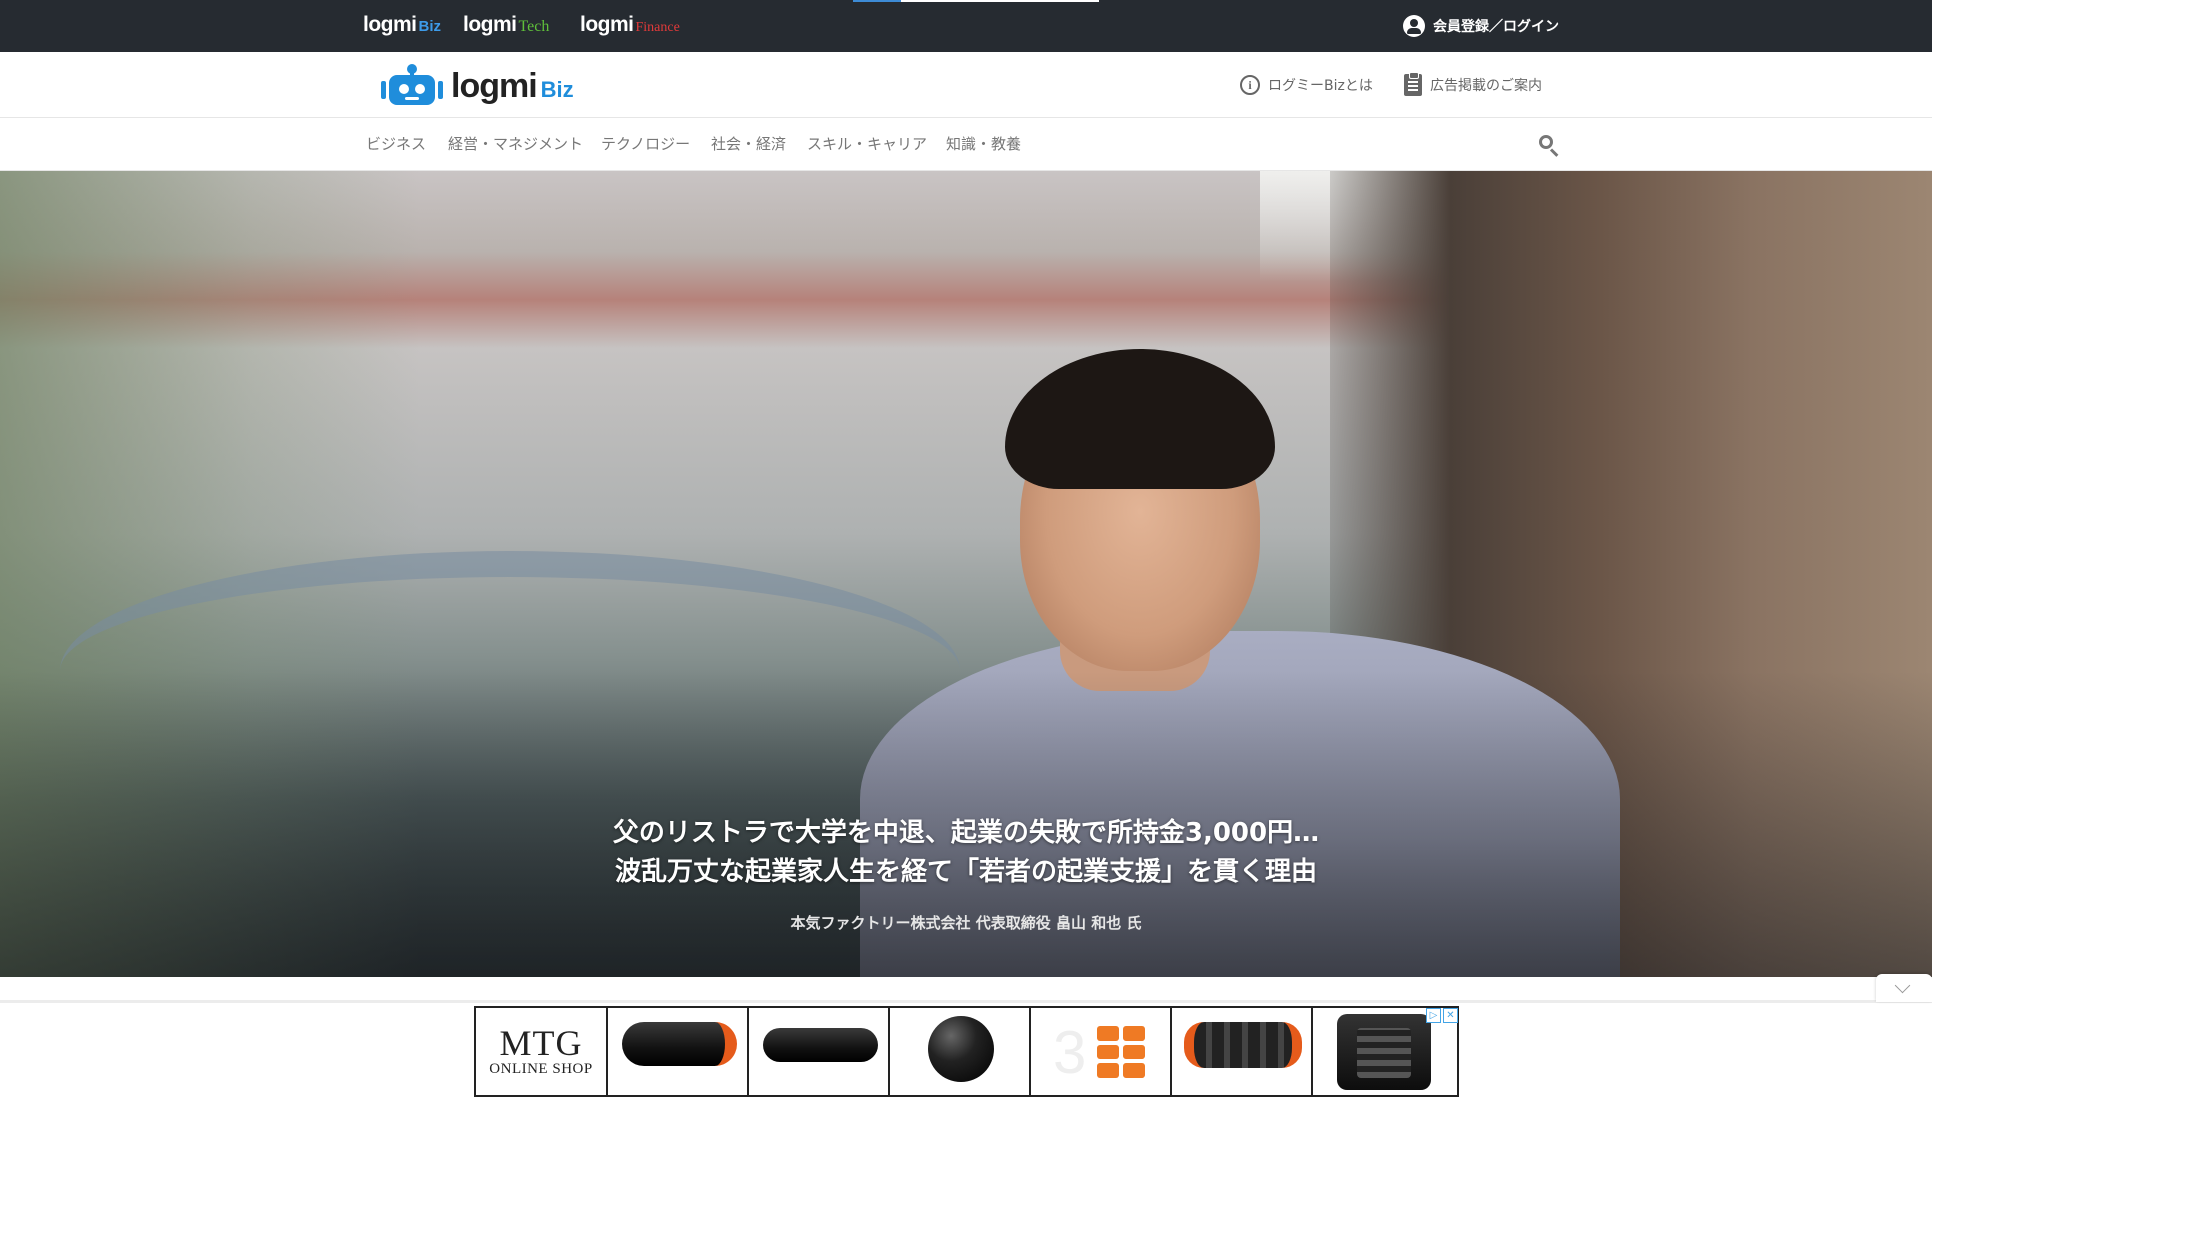 Image resolution: width=2198 pixels, height=1236 pixels. I want to click on brand-link-logmi-finance: logmi Finance, so click(630, 26).